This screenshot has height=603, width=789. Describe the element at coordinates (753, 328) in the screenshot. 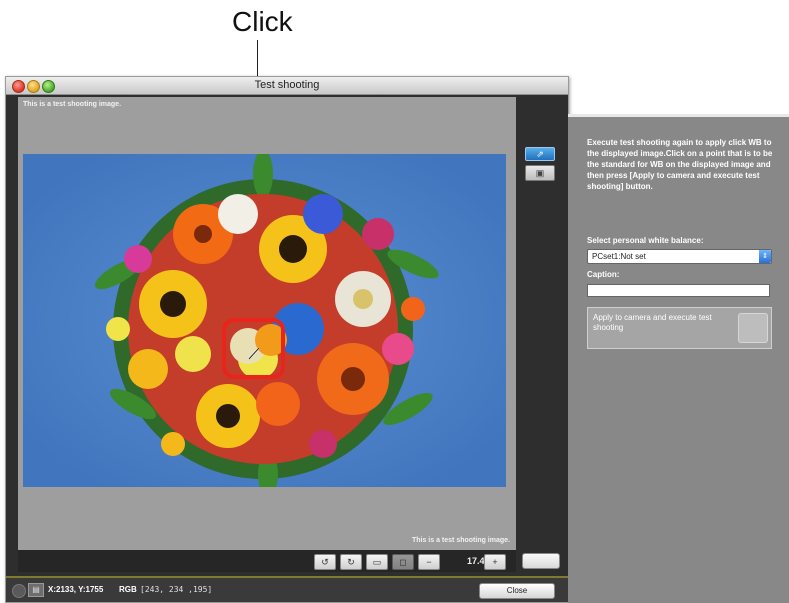

I see `apply-and-shoot-button` at that location.